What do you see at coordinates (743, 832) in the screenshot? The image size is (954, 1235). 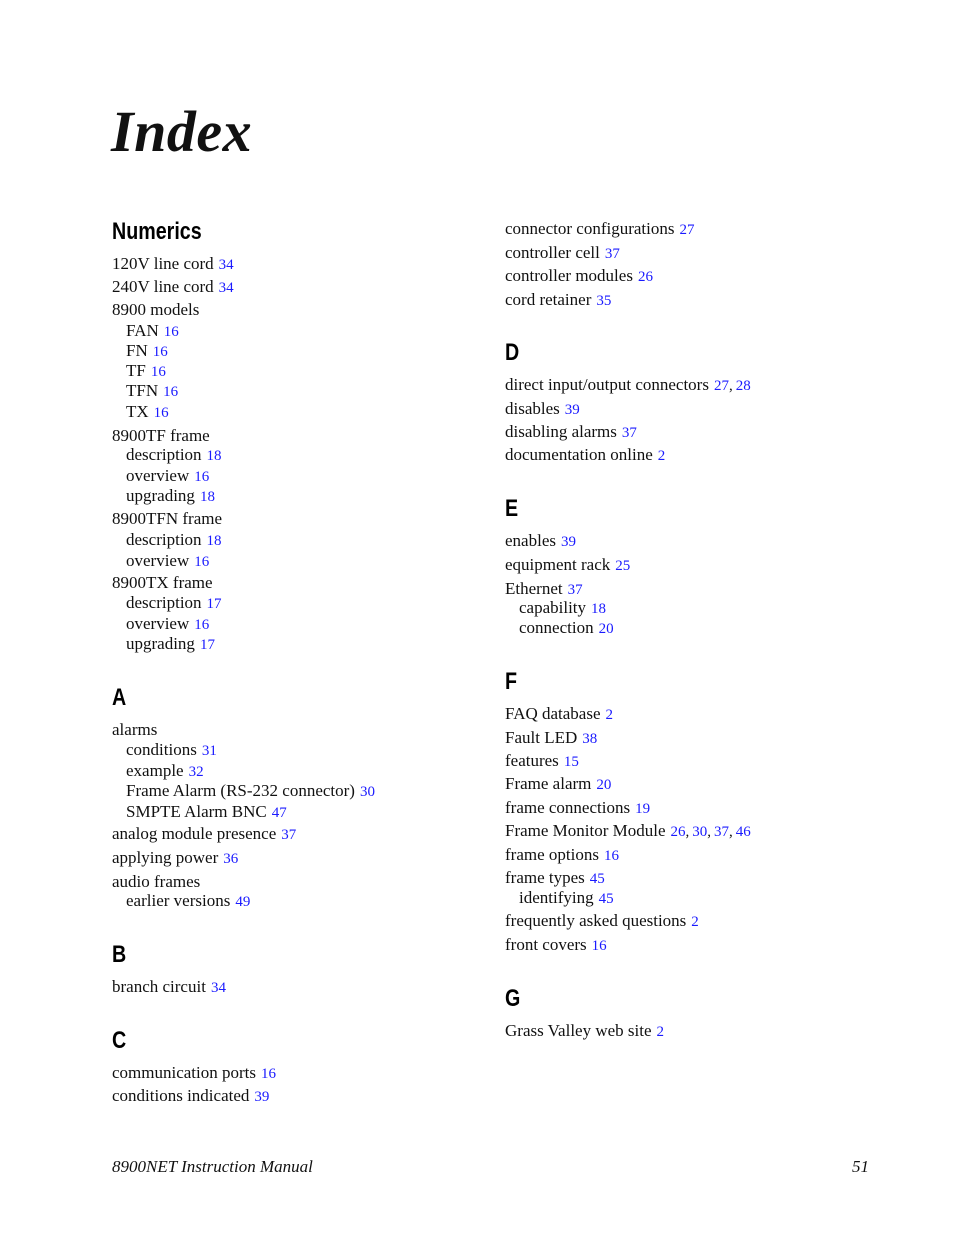 I see `page-link: 46` at bounding box center [743, 832].